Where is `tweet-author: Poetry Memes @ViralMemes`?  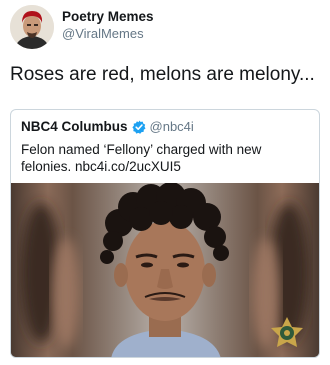
tweet-author: Poetry Memes @ViralMemes is located at coordinates (108, 24).